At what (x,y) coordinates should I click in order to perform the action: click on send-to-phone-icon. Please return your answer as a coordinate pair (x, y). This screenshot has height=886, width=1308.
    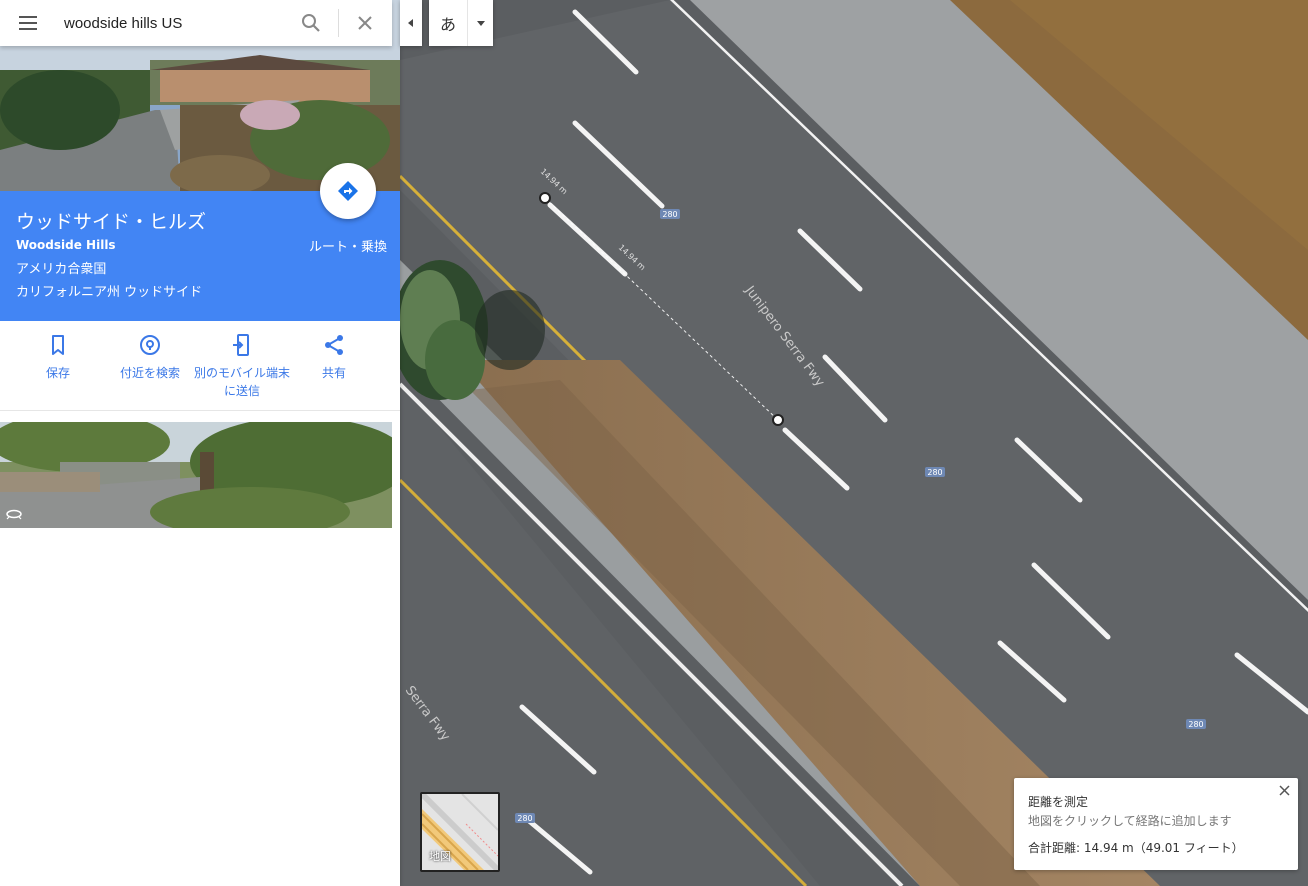
    Looking at the image, I should click on (241, 345).